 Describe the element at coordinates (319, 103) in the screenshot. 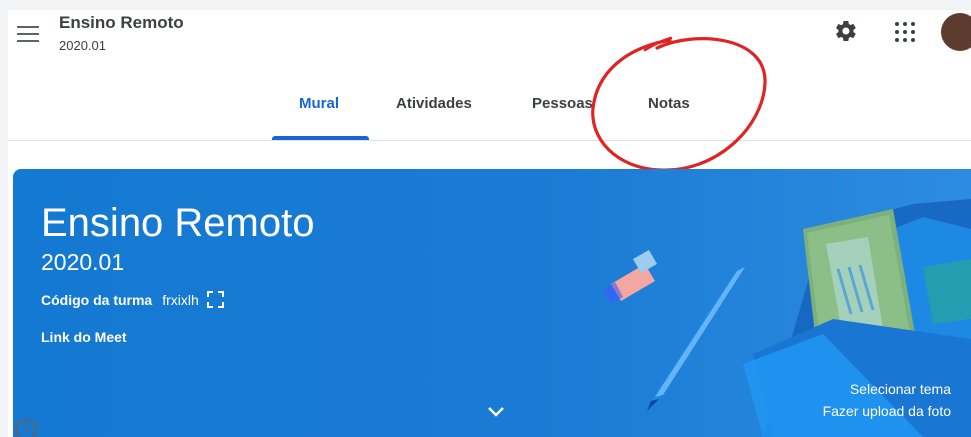

I see `tab-mural: Mural` at that location.